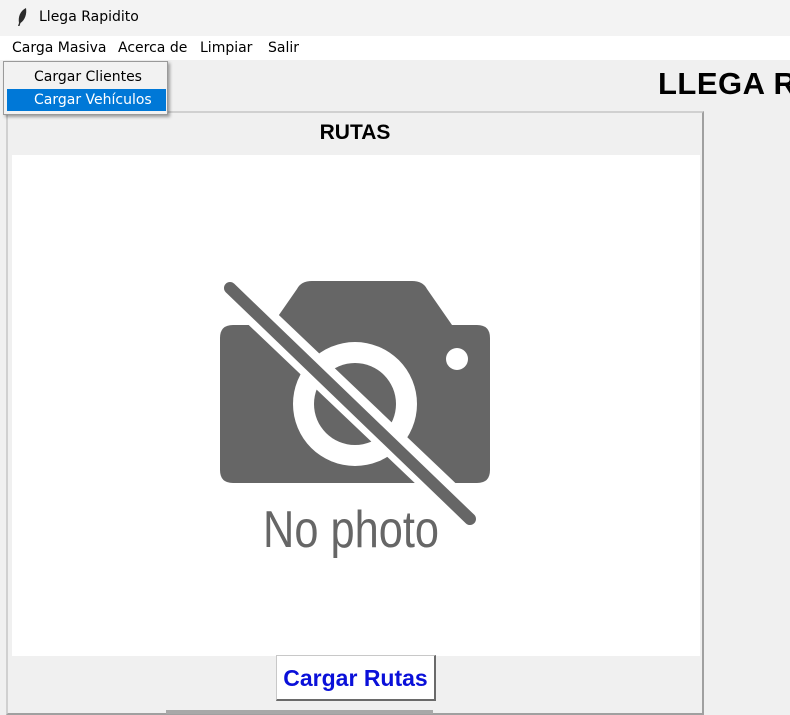  Describe the element at coordinates (283, 48) in the screenshot. I see `menu-salir: Salir` at that location.